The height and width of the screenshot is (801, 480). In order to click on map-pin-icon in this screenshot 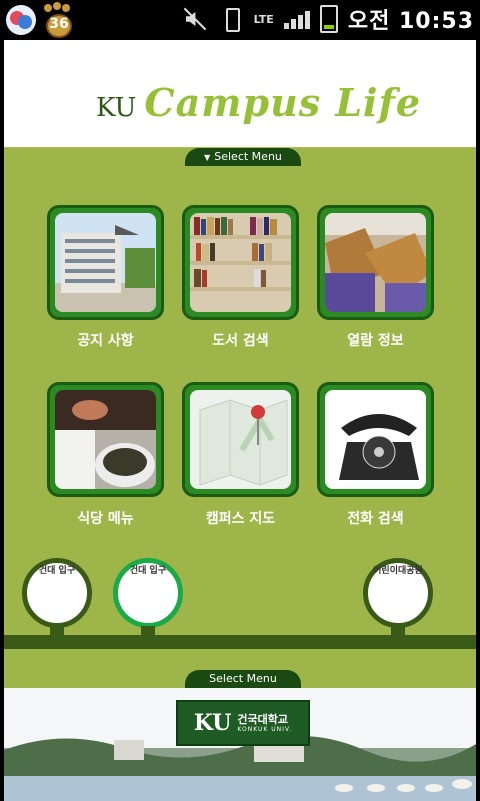, I will do `click(240, 439)`.